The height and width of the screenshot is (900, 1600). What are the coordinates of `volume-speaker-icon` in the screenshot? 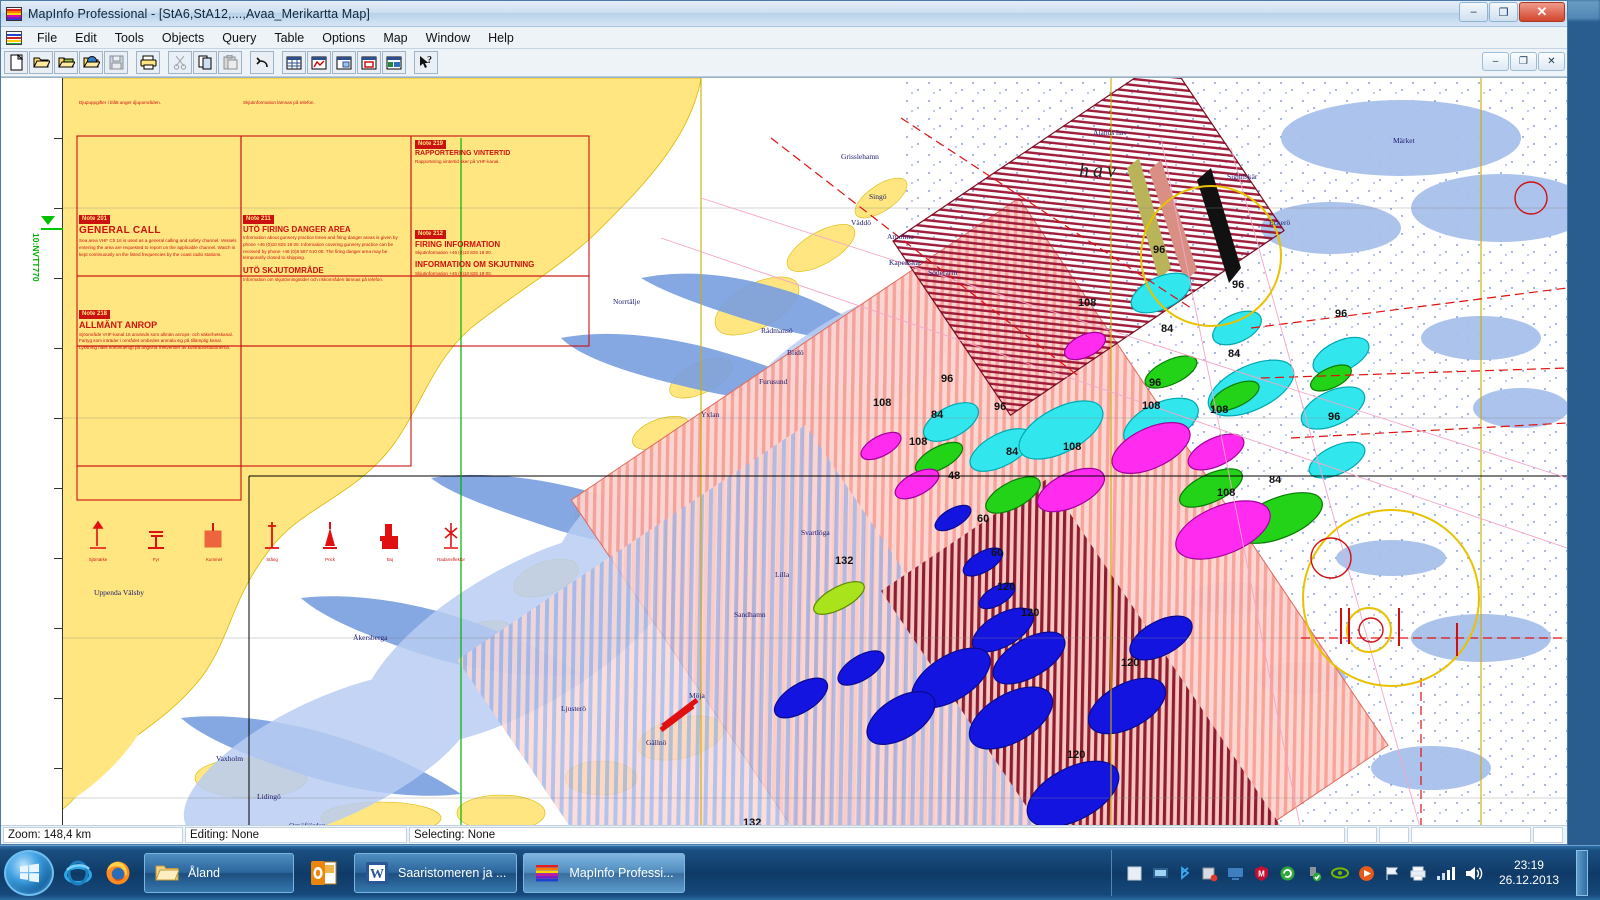 It's located at (1474, 873).